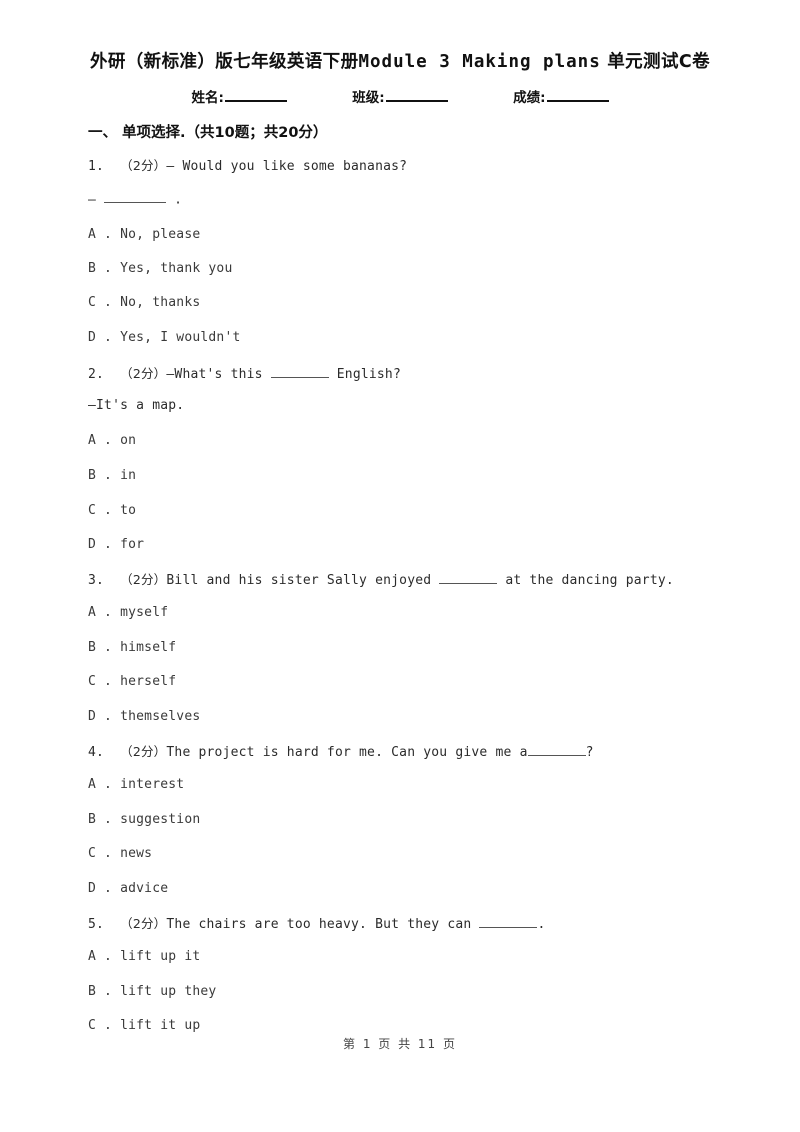 This screenshot has width=800, height=1132. I want to click on question-3-option-a: A . myself, so click(128, 612).